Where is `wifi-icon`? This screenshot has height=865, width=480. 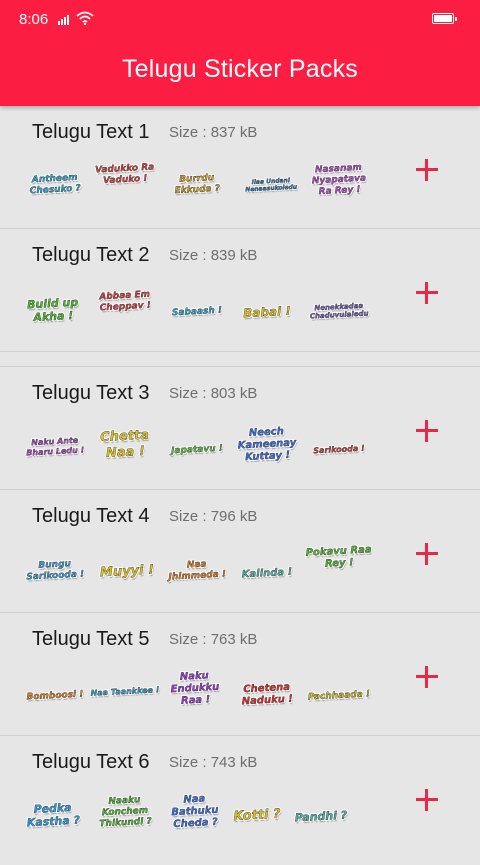 wifi-icon is located at coordinates (85, 18).